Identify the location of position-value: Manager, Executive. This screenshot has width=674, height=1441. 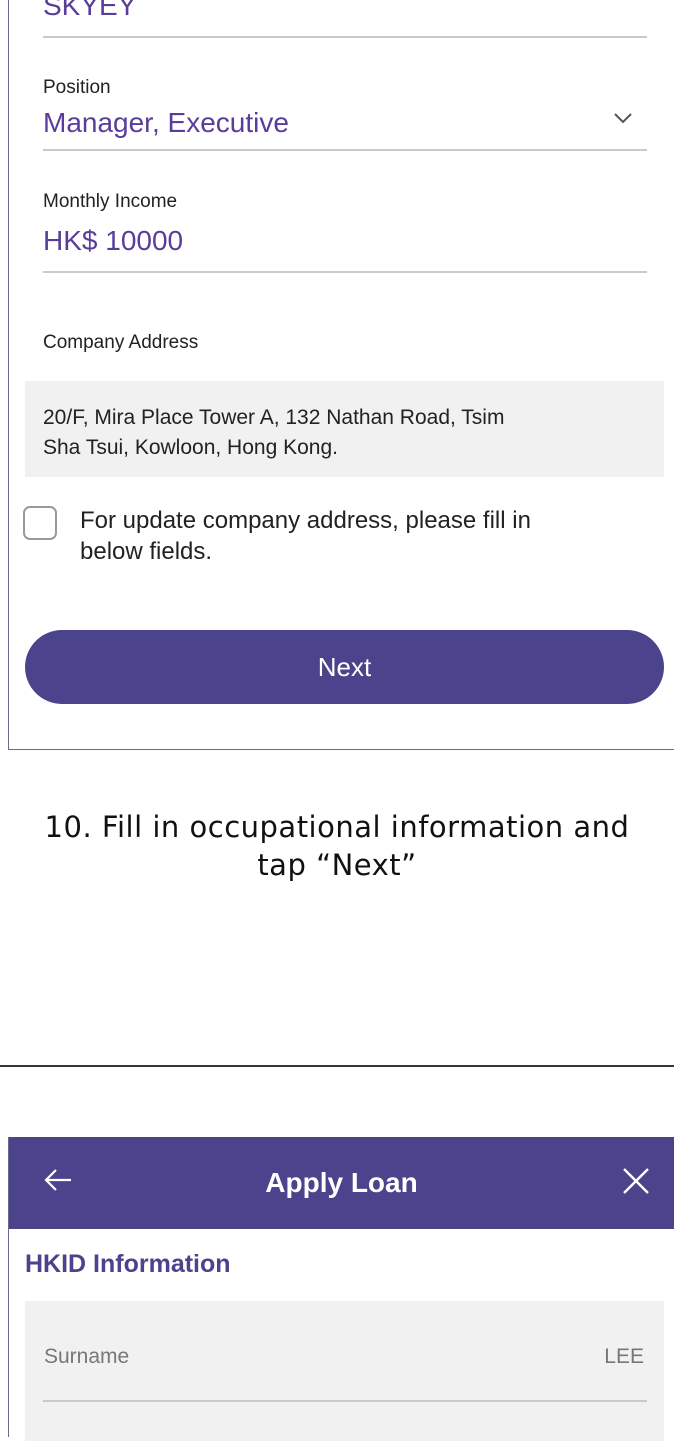
(166, 122).